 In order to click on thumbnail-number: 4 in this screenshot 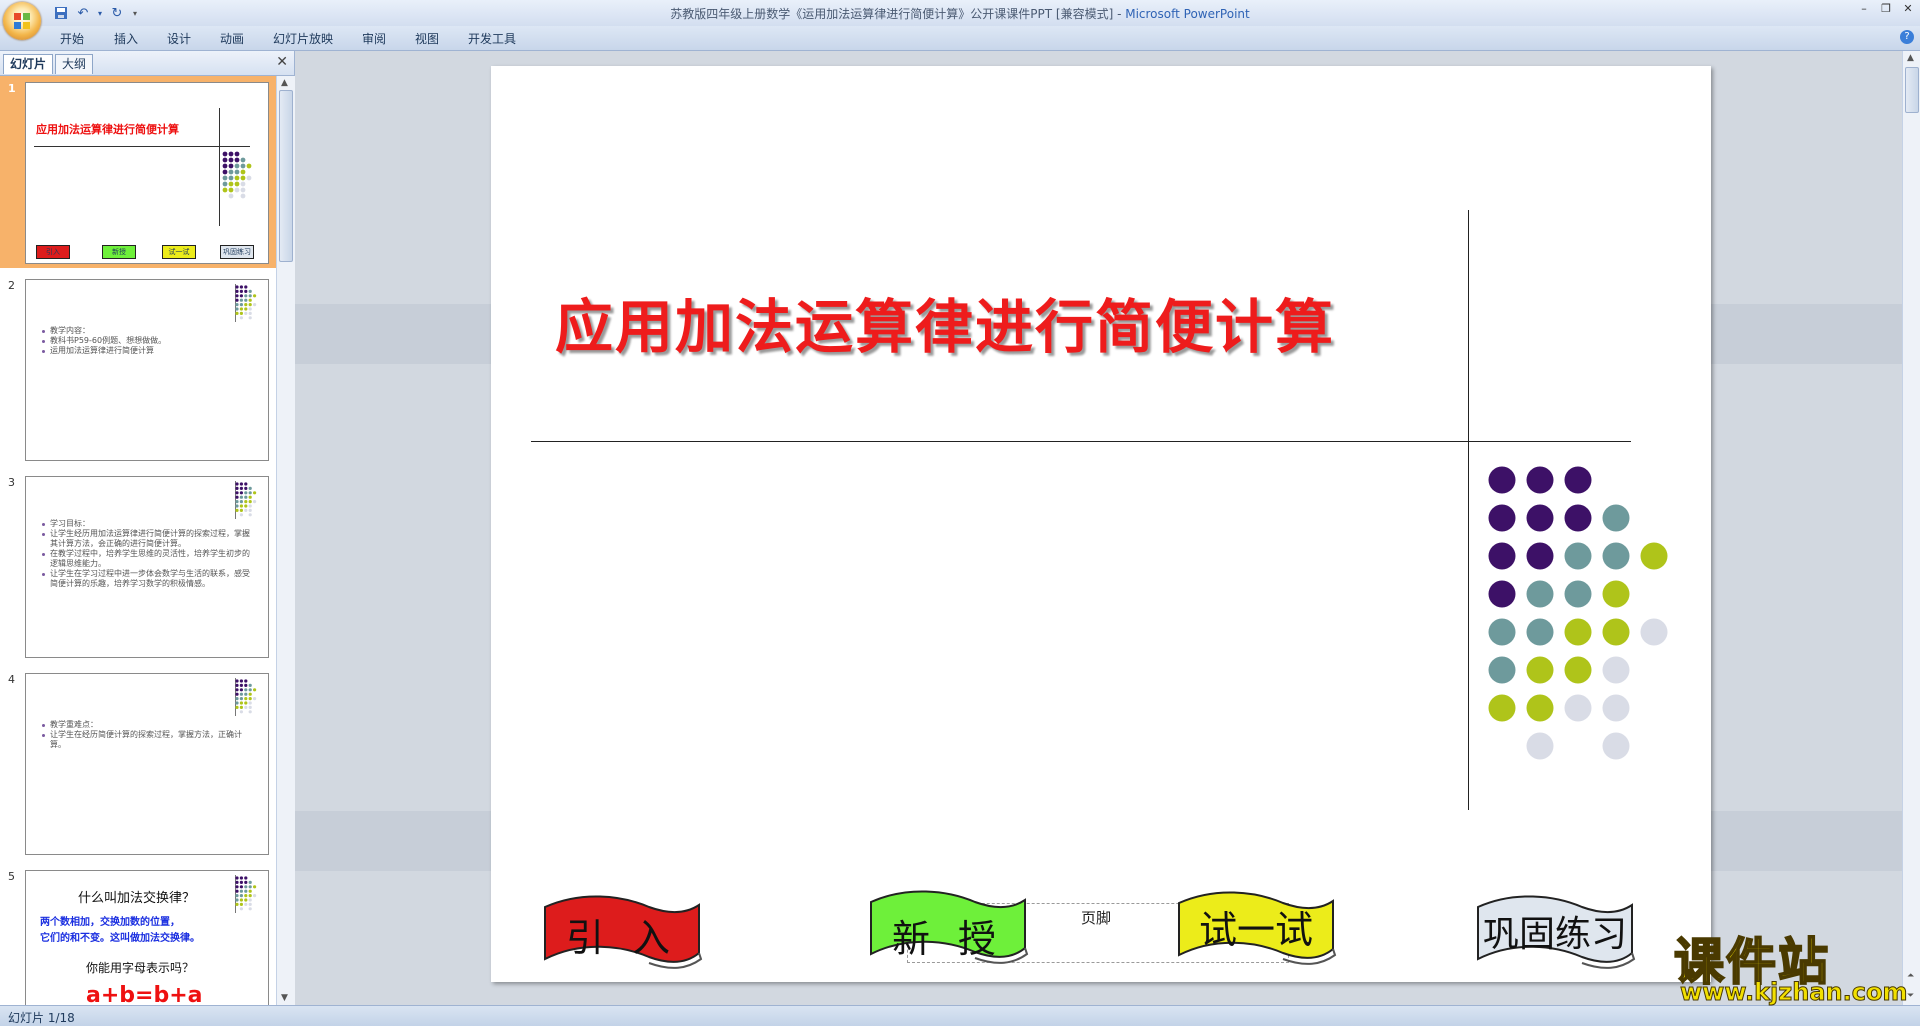, I will do `click(11, 679)`.